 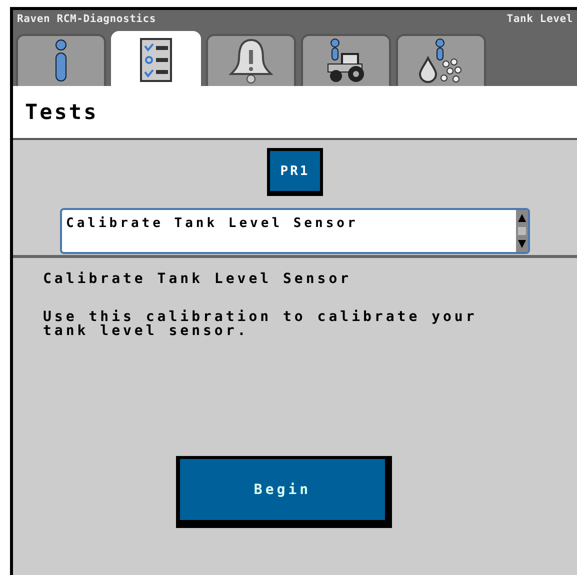 What do you see at coordinates (61, 112) in the screenshot?
I see `page-title: Tests` at bounding box center [61, 112].